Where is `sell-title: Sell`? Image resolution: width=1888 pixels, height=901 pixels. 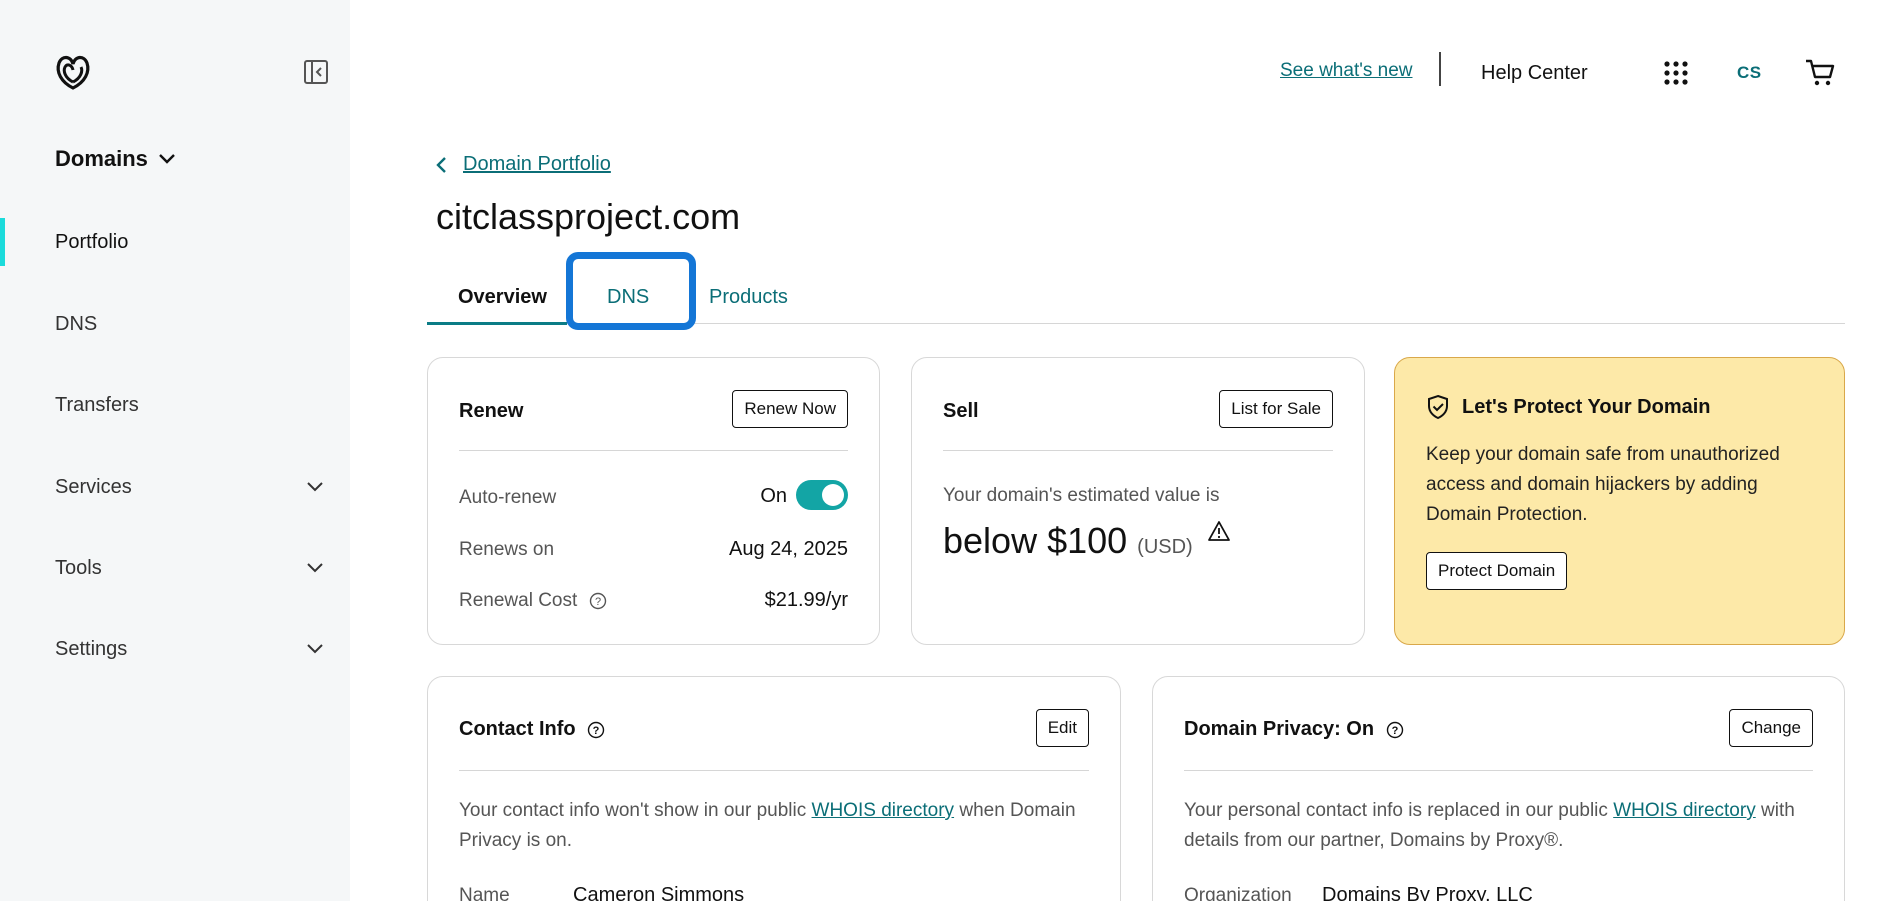 sell-title: Sell is located at coordinates (961, 411).